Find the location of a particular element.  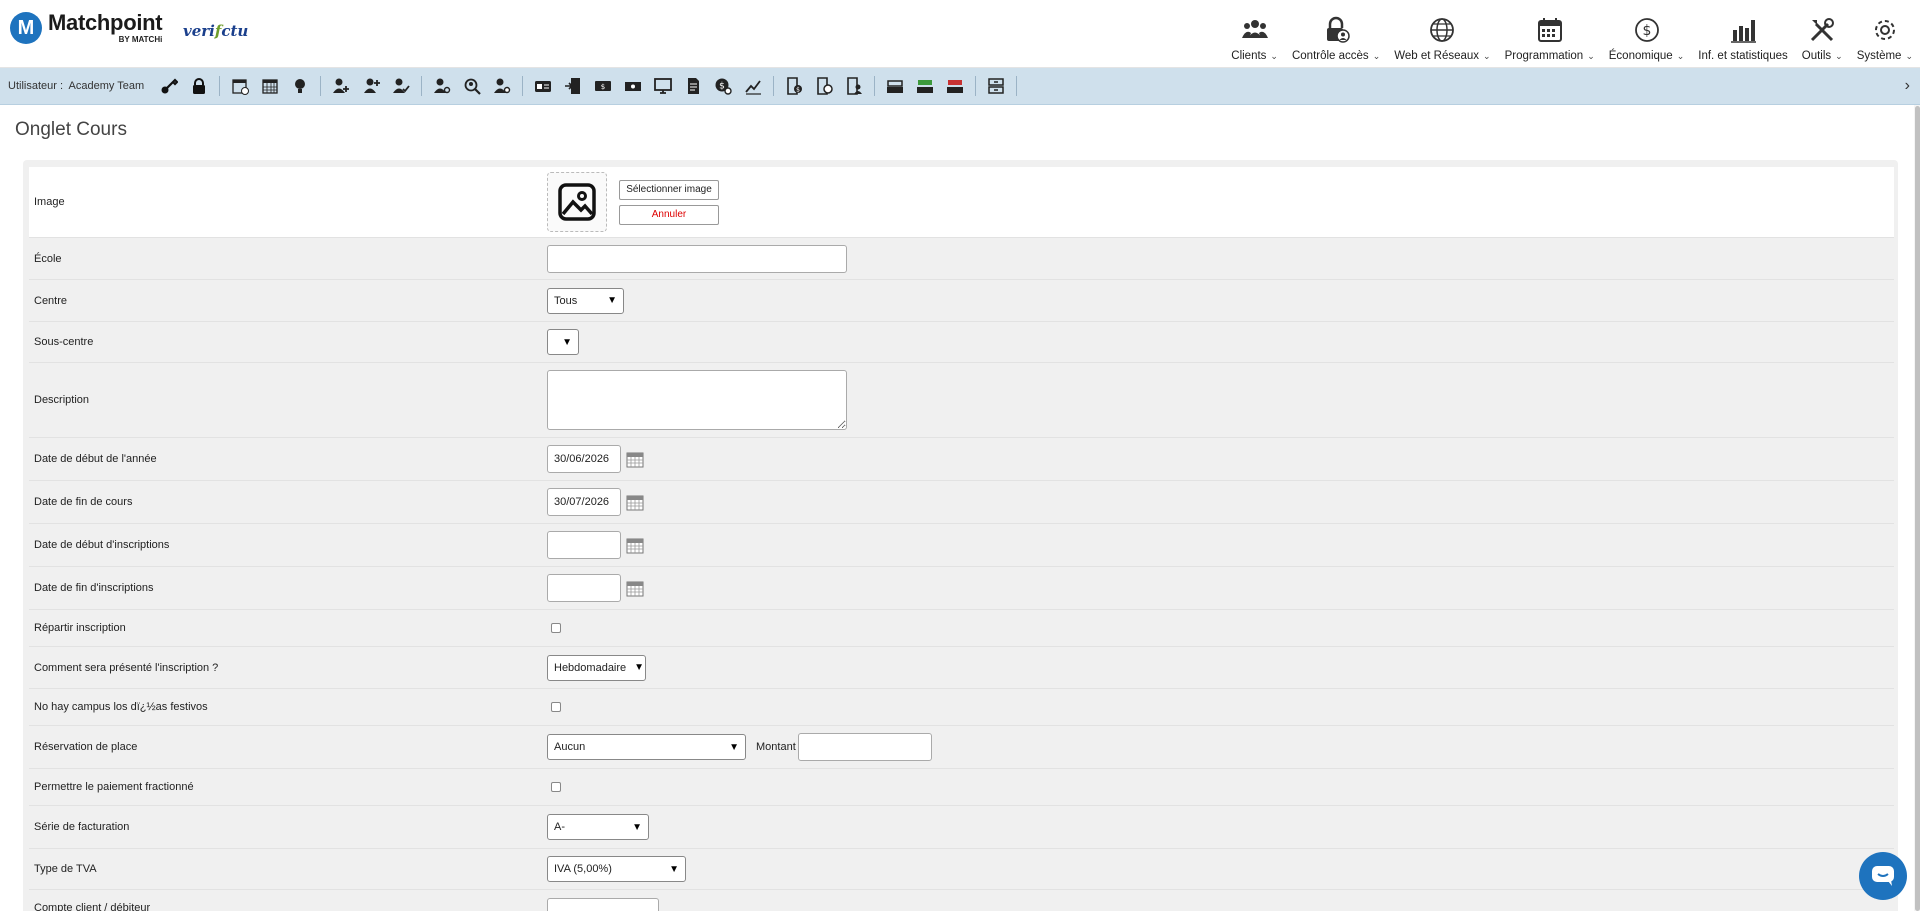

invoice-money-icon: $ is located at coordinates (794, 86).